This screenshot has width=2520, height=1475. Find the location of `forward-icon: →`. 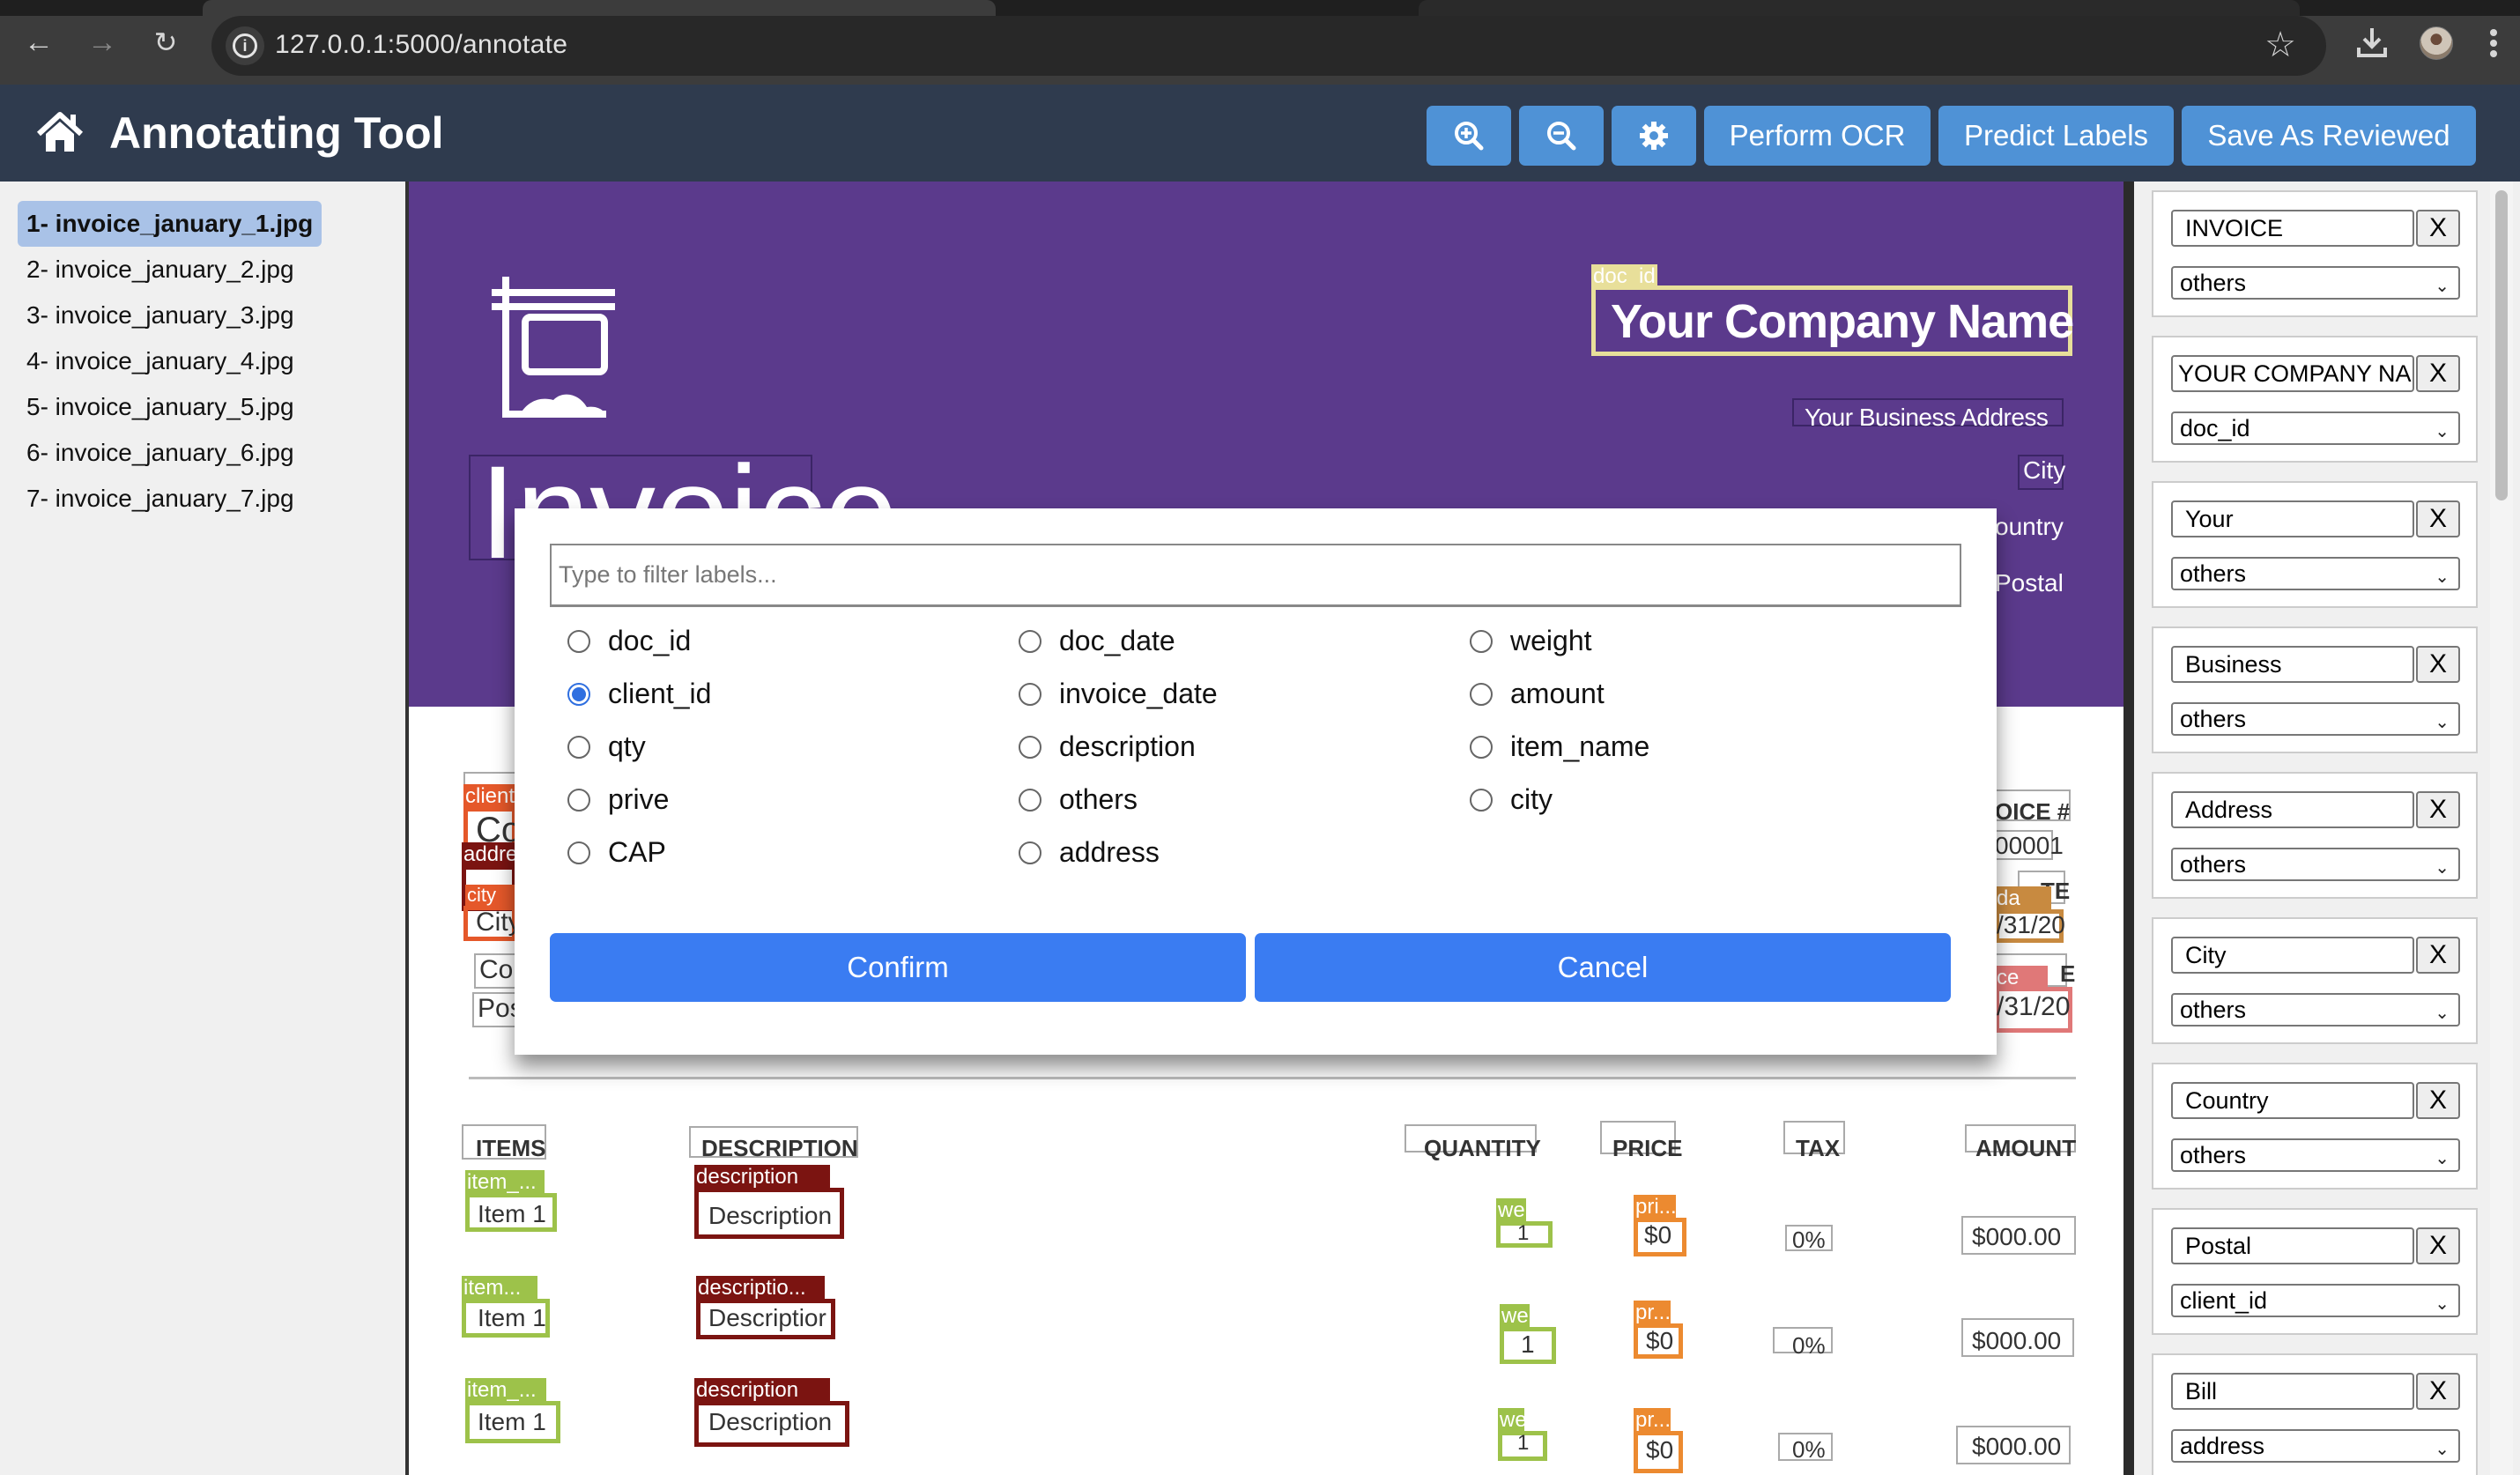

forward-icon: → is located at coordinates (102, 42).